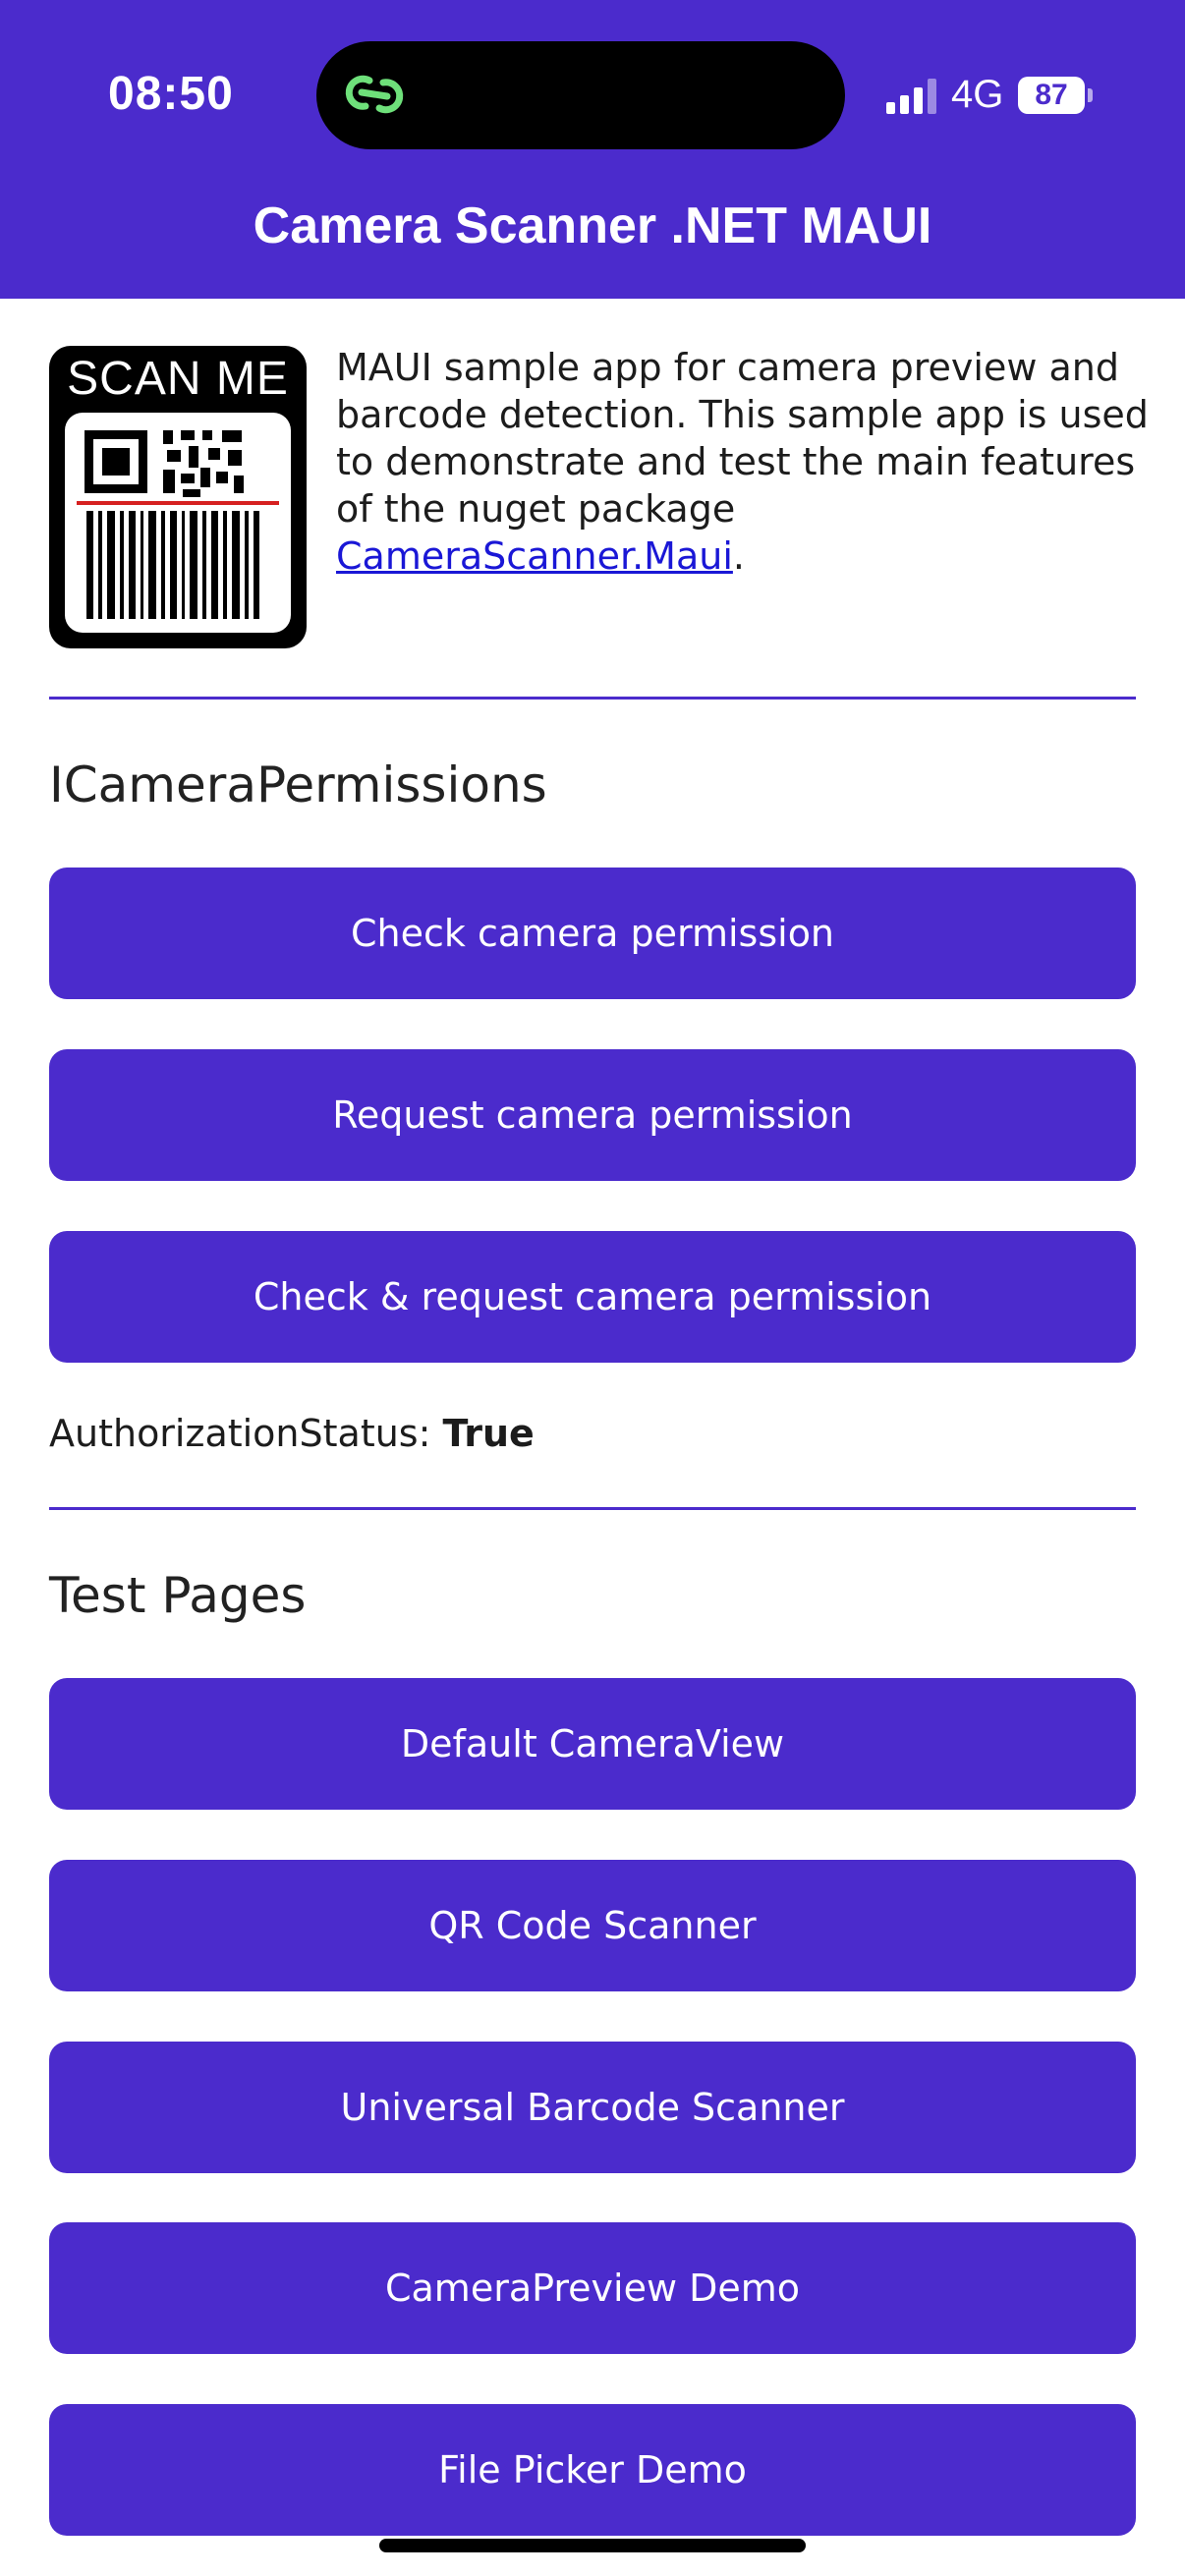 The height and width of the screenshot is (2576, 1185). What do you see at coordinates (178, 1595) in the screenshot?
I see `test-pages-section-title: Test Pages` at bounding box center [178, 1595].